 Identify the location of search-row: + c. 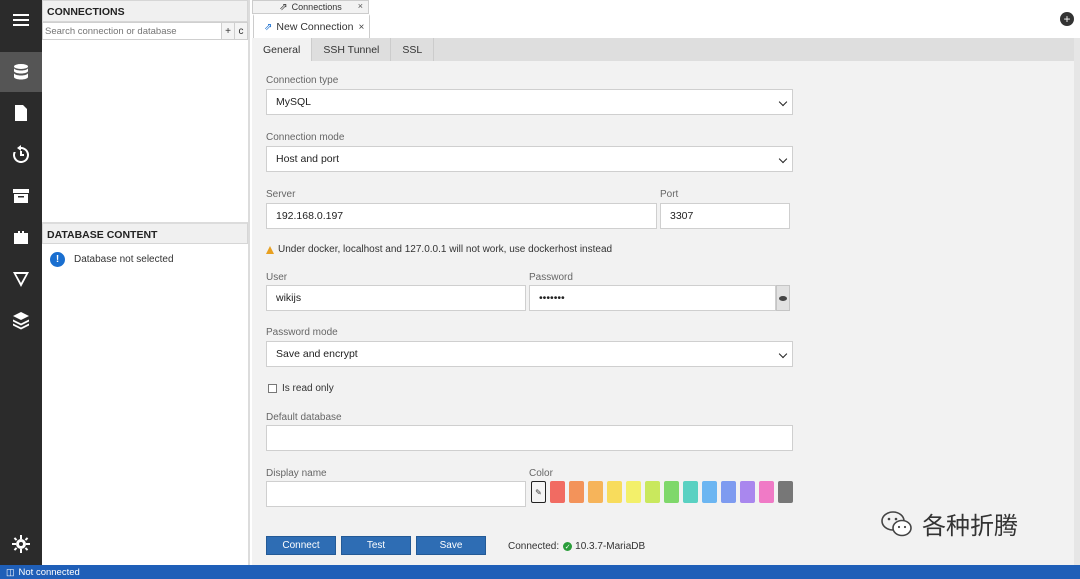
(145, 31).